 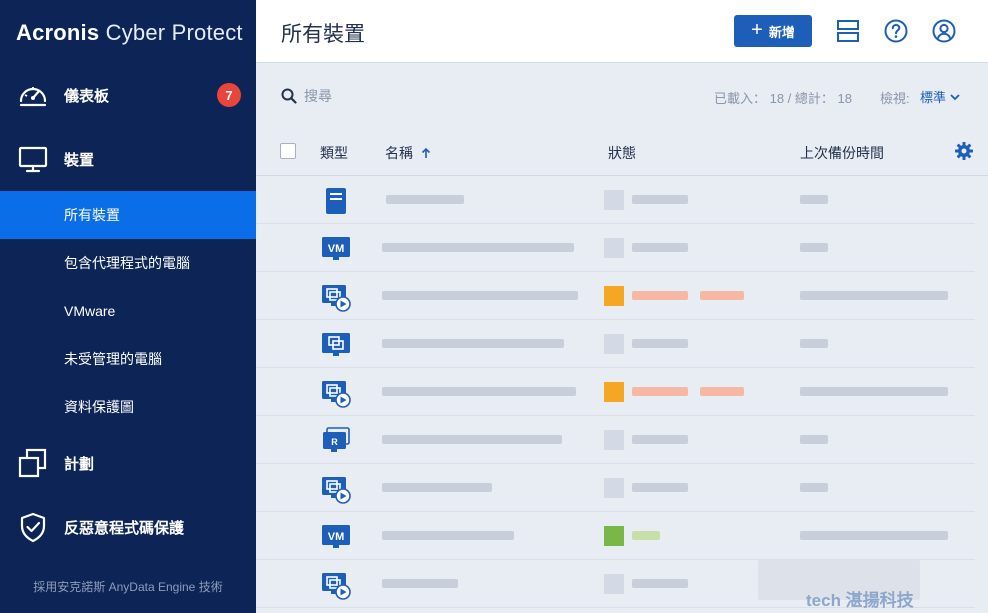 I want to click on column-header-type: 類型, so click(x=334, y=153).